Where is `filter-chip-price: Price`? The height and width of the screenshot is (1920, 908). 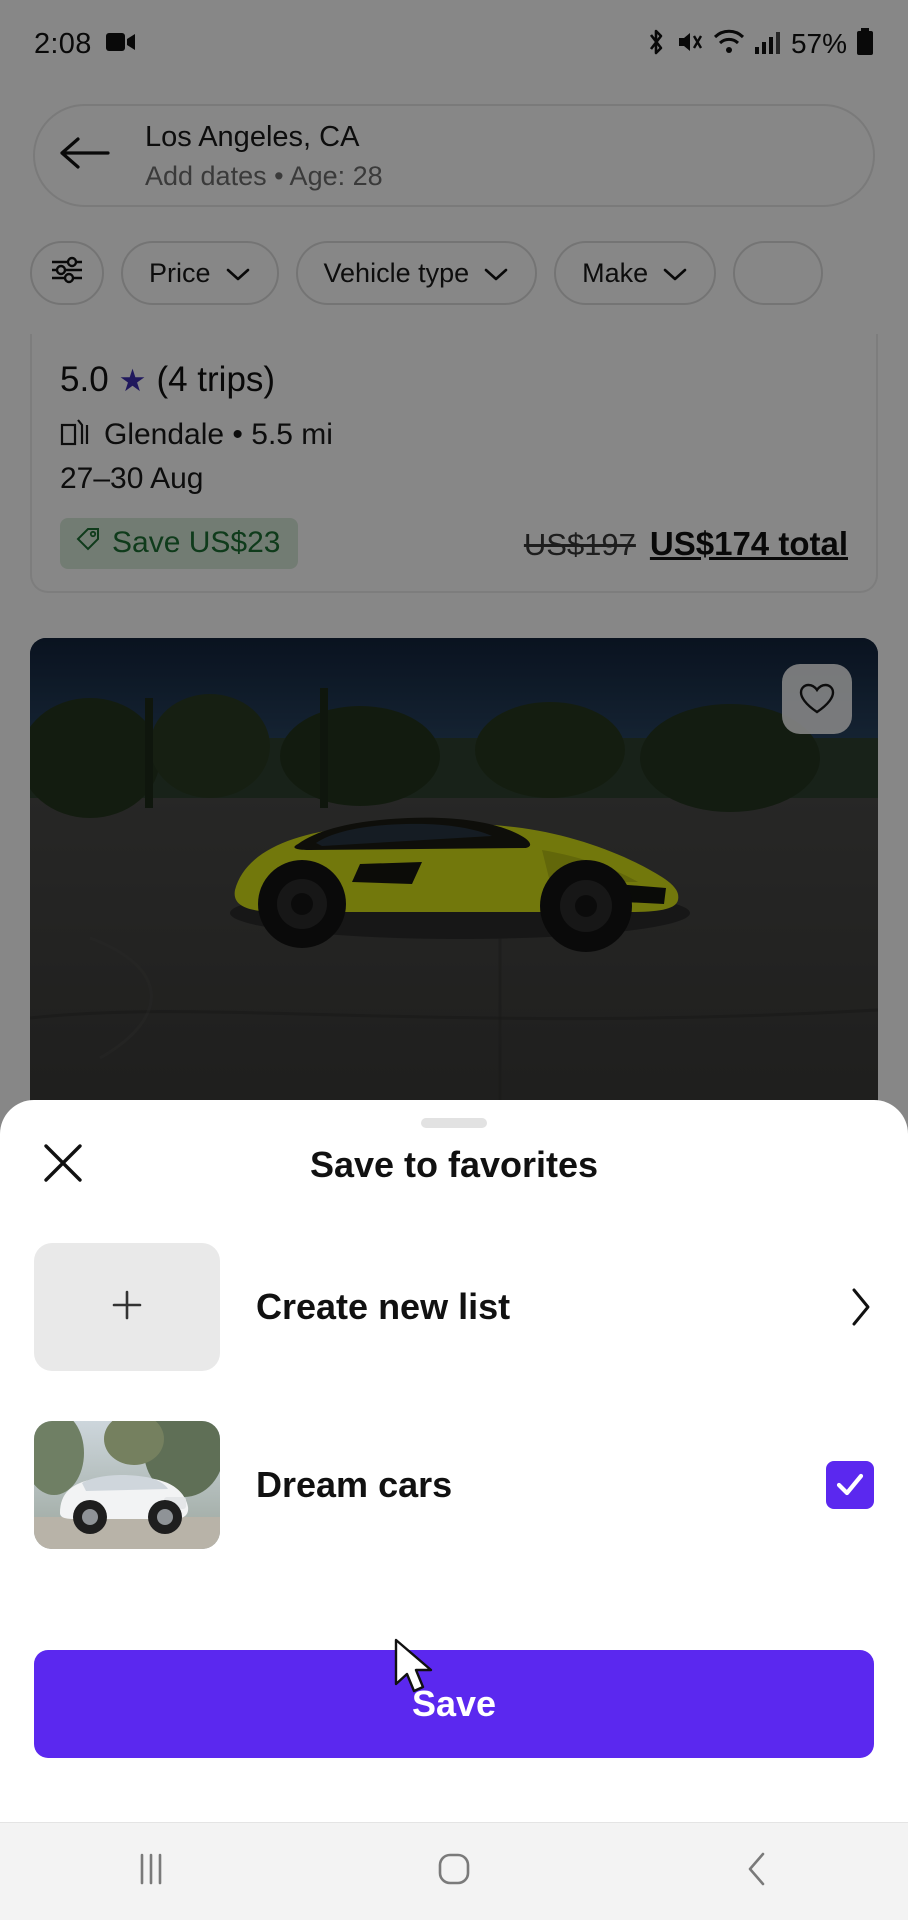
filter-chip-price: Price is located at coordinates (200, 273).